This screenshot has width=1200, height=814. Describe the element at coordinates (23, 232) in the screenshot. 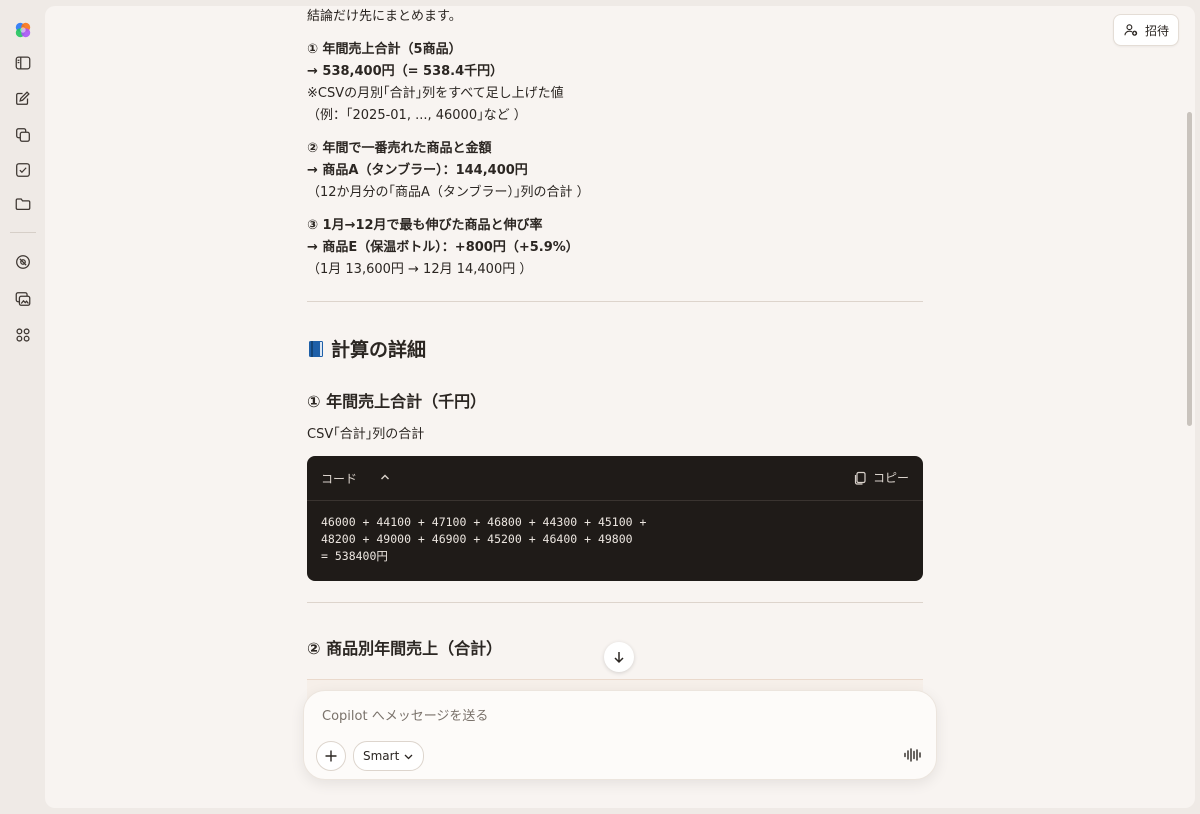

I see `sidebar-divider` at that location.